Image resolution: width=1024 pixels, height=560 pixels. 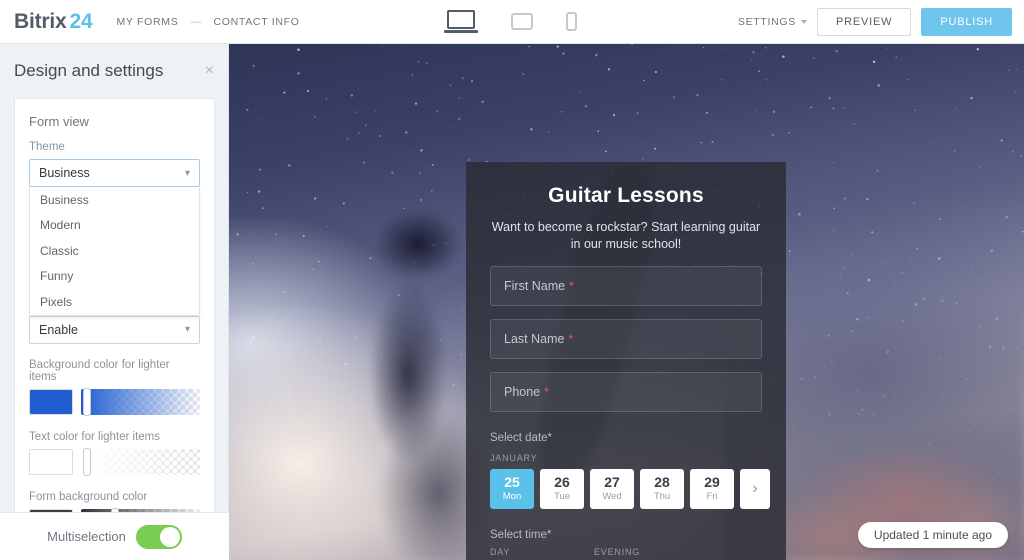 What do you see at coordinates (114, 200) in the screenshot?
I see `theme-option-business: Business` at bounding box center [114, 200].